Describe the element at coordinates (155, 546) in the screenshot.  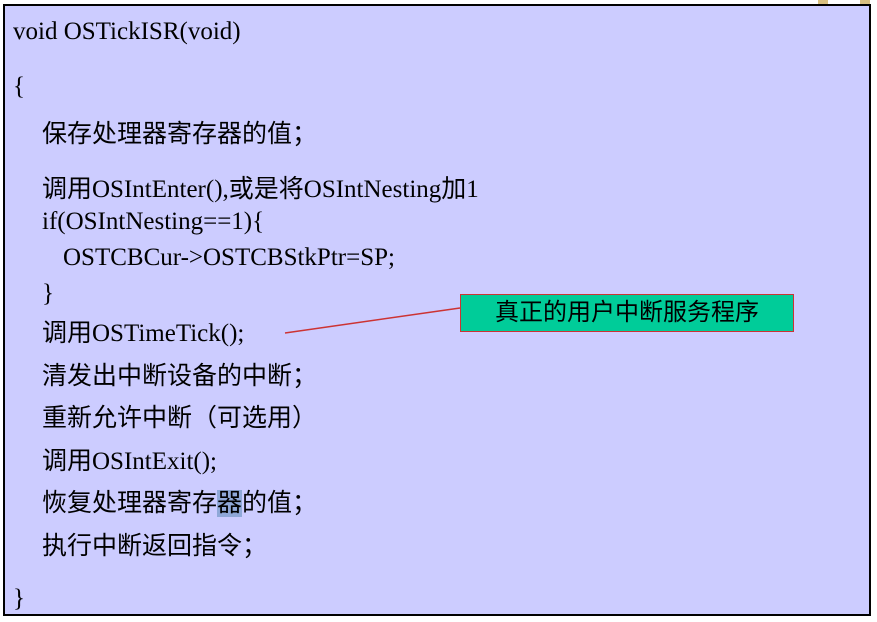
I see `return-from-interrupt-line: 执行中断返回指令；` at that location.